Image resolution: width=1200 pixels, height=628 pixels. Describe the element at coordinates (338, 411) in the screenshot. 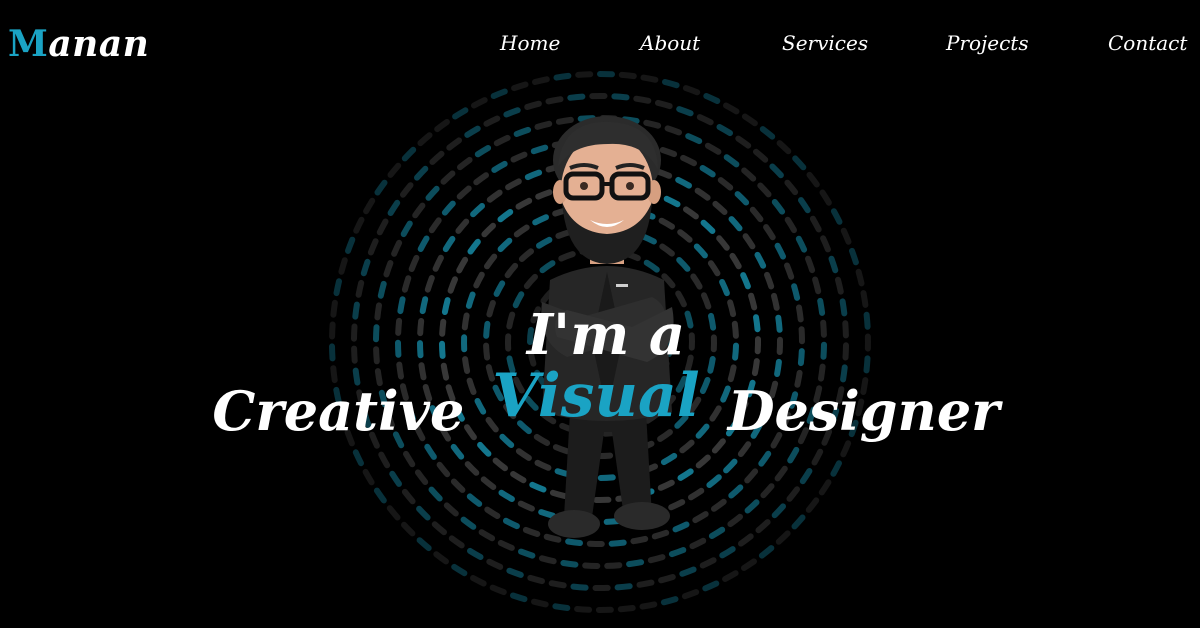

I see `hero-word-creative: Creative` at that location.